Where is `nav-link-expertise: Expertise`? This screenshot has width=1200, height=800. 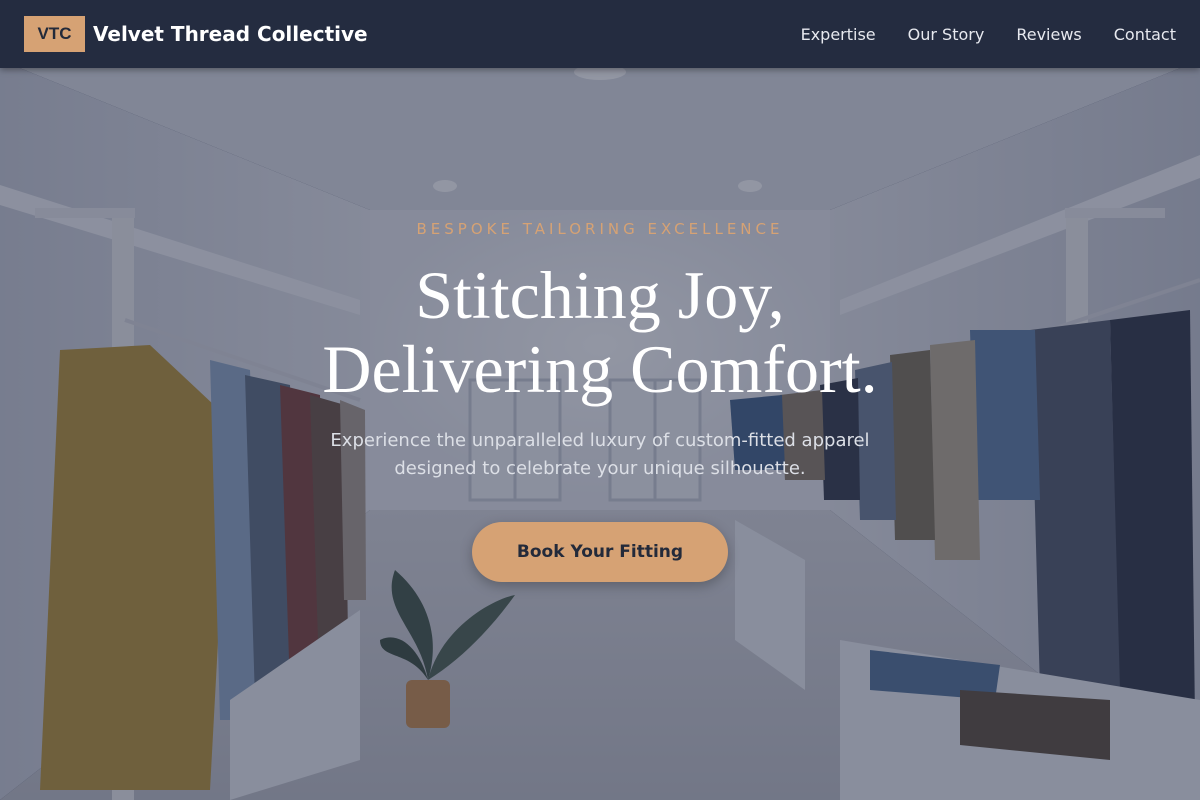 nav-link-expertise: Expertise is located at coordinates (838, 34).